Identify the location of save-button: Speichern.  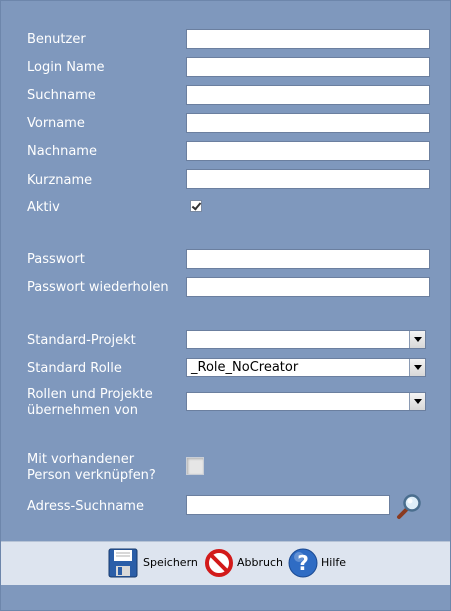
(152, 563).